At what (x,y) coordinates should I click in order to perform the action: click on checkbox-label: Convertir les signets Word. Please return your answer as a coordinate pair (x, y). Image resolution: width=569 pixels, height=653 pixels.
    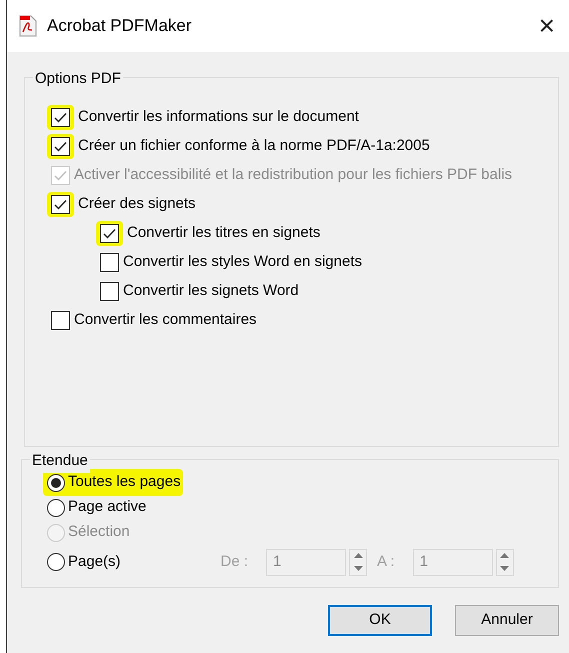
    Looking at the image, I should click on (211, 291).